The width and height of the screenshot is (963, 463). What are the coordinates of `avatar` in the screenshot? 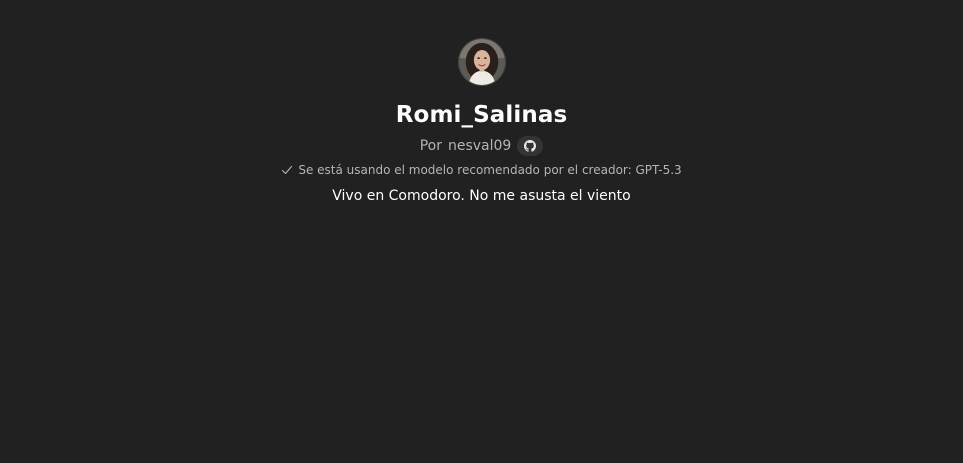 It's located at (481, 62).